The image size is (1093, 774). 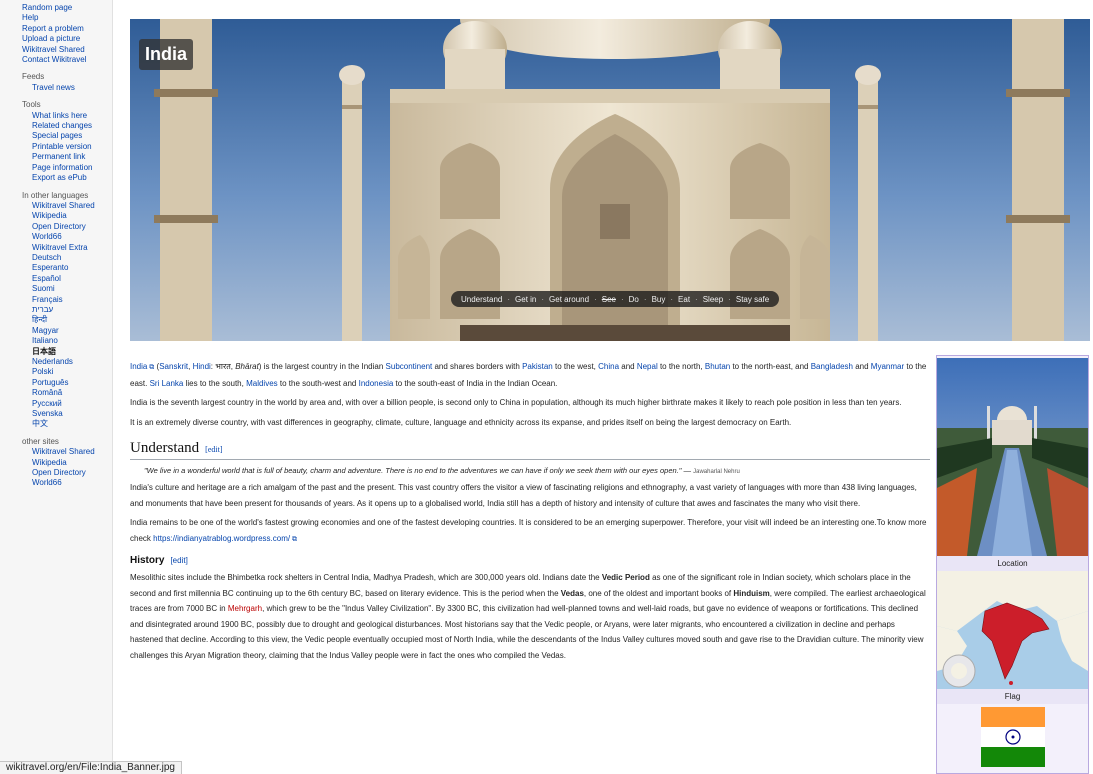 I want to click on infobox-location-map, so click(x=1012, y=630).